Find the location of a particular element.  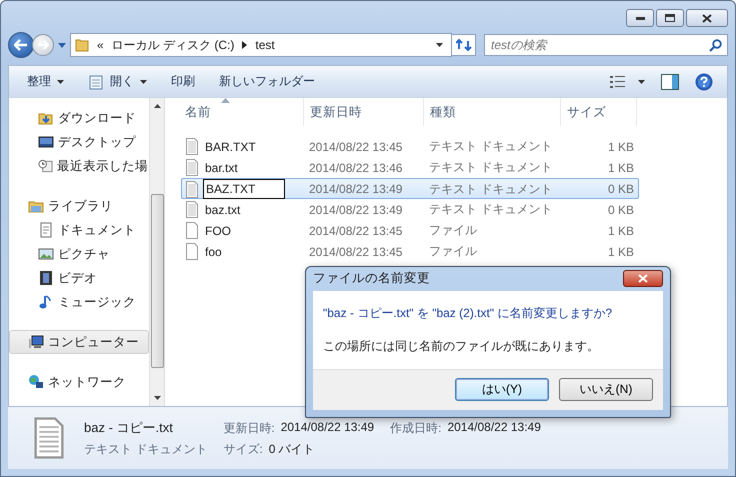

file-name: baz - コピー.txt is located at coordinates (129, 427).